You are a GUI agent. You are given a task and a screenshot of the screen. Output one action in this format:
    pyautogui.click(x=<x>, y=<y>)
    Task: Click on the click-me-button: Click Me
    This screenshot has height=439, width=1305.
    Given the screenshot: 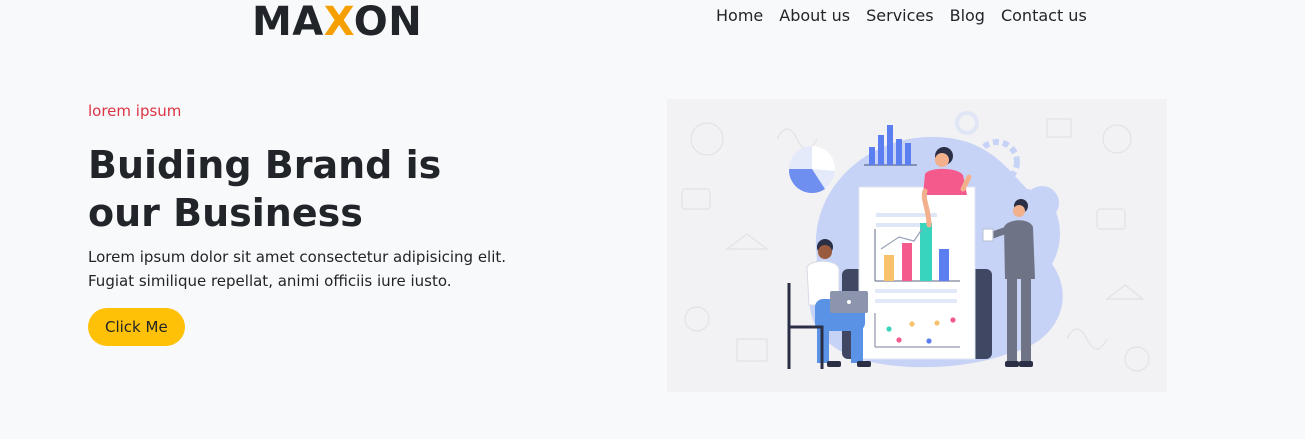 What is the action you would take?
    pyautogui.click(x=136, y=327)
    